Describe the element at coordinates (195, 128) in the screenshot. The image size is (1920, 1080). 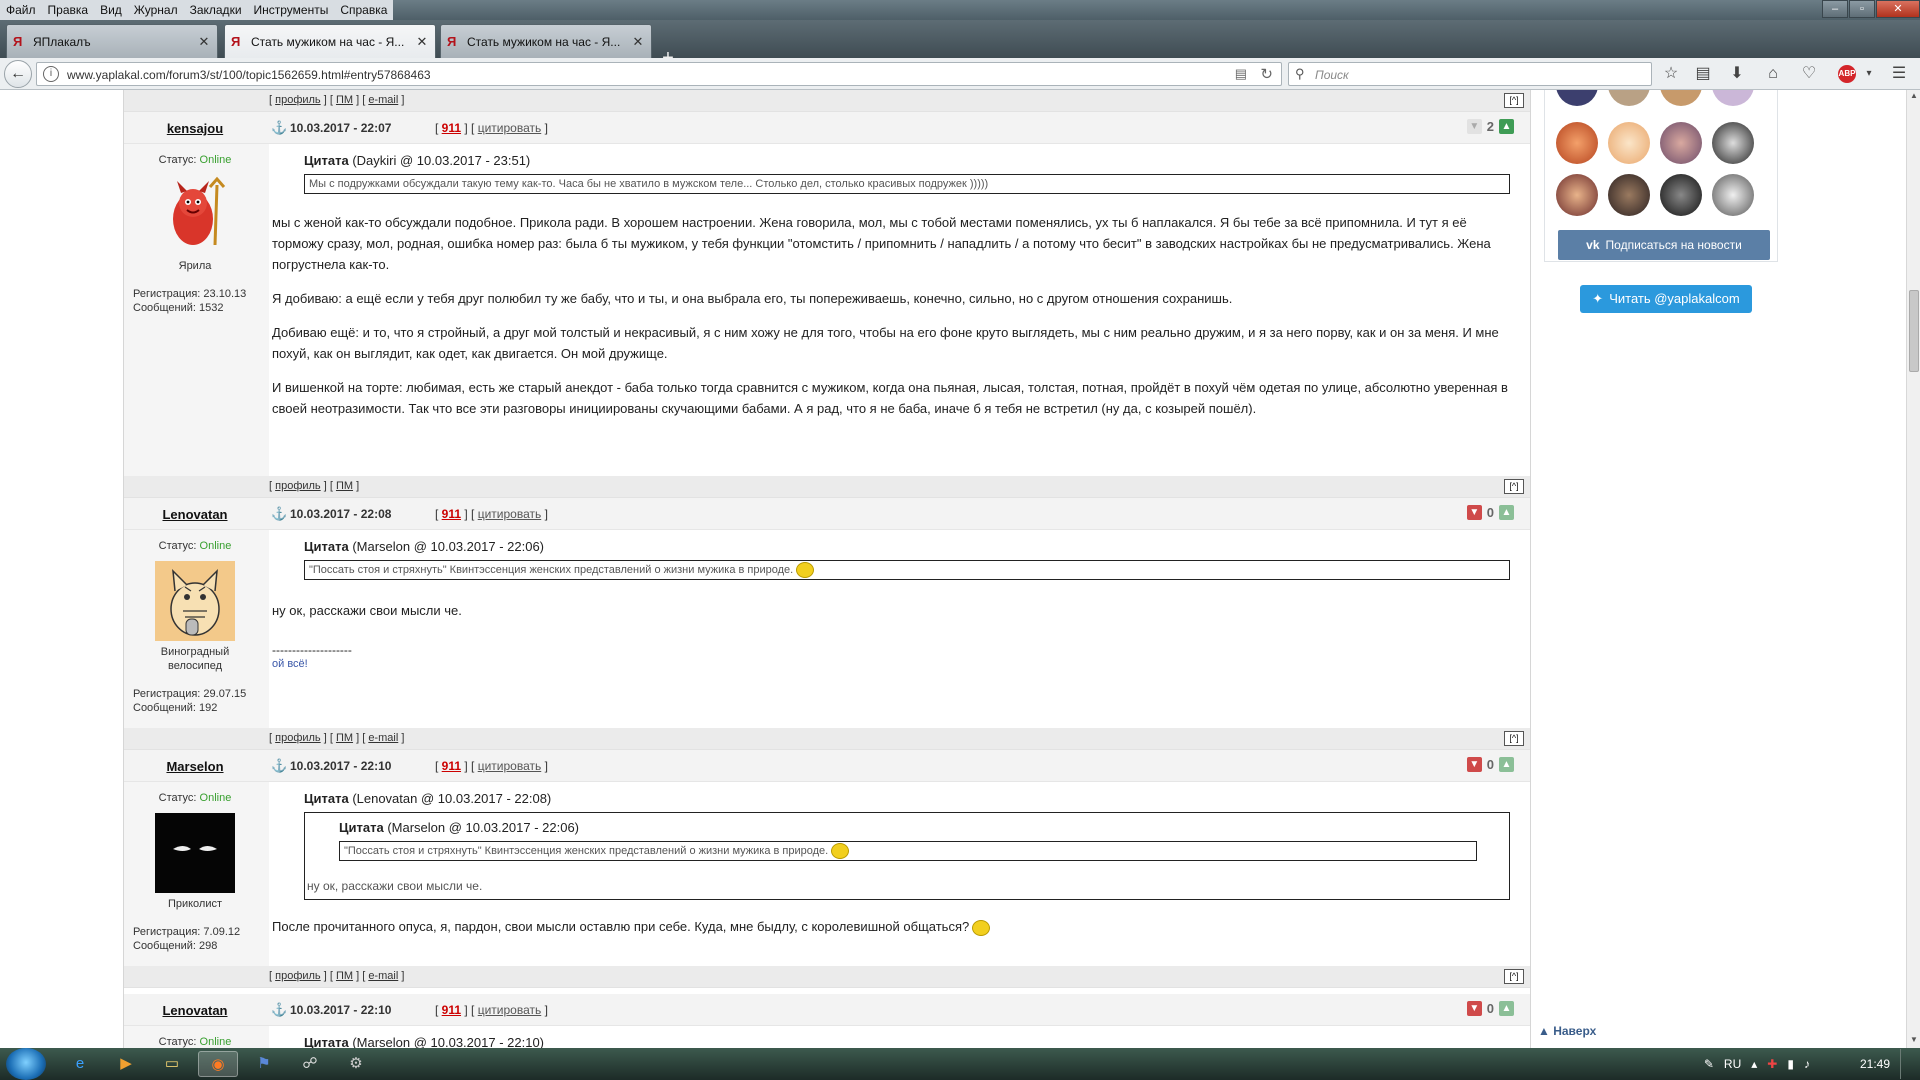
I see `post-username: kensajou` at that location.